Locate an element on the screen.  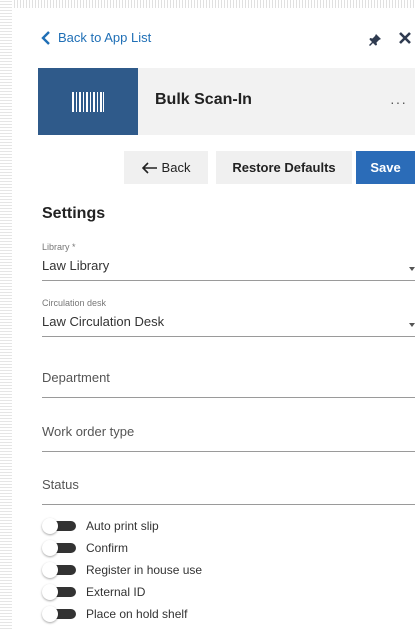
back-button-label: Back is located at coordinates (176, 167).